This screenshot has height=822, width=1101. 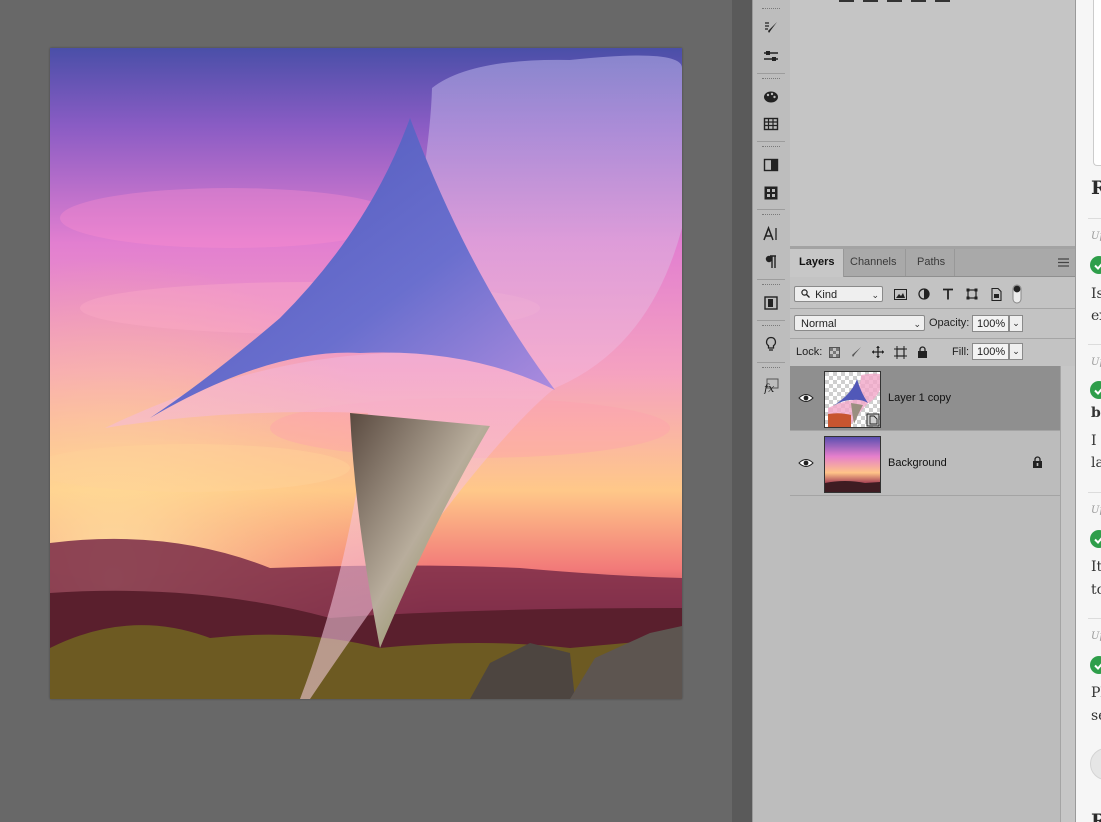 I want to click on layer-row-layer-1-copy: Layer 1 copy, so click(x=925, y=398).